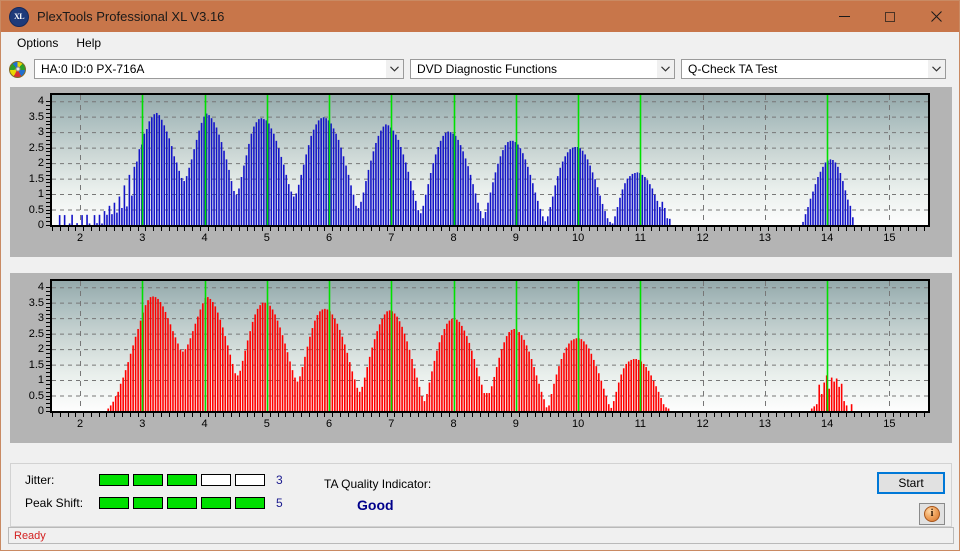  Describe the element at coordinates (88, 43) in the screenshot. I see `menu-item-help: Help` at that location.